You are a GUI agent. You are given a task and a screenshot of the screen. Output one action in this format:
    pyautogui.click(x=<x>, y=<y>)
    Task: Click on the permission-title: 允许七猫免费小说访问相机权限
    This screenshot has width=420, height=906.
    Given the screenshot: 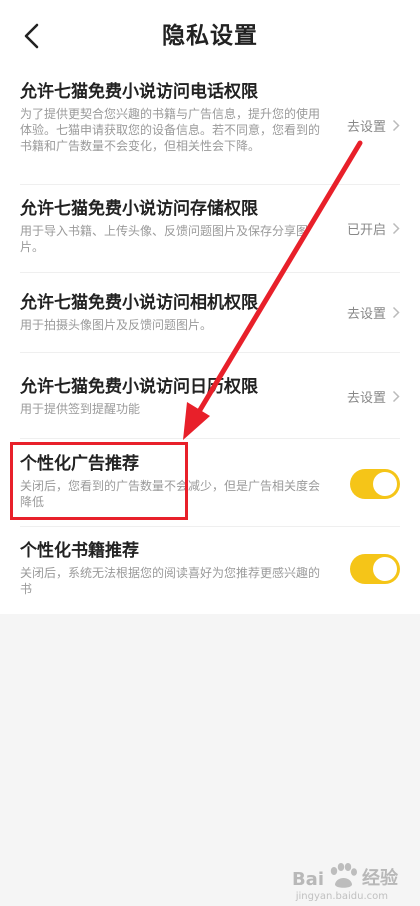 What is the action you would take?
    pyautogui.click(x=139, y=303)
    